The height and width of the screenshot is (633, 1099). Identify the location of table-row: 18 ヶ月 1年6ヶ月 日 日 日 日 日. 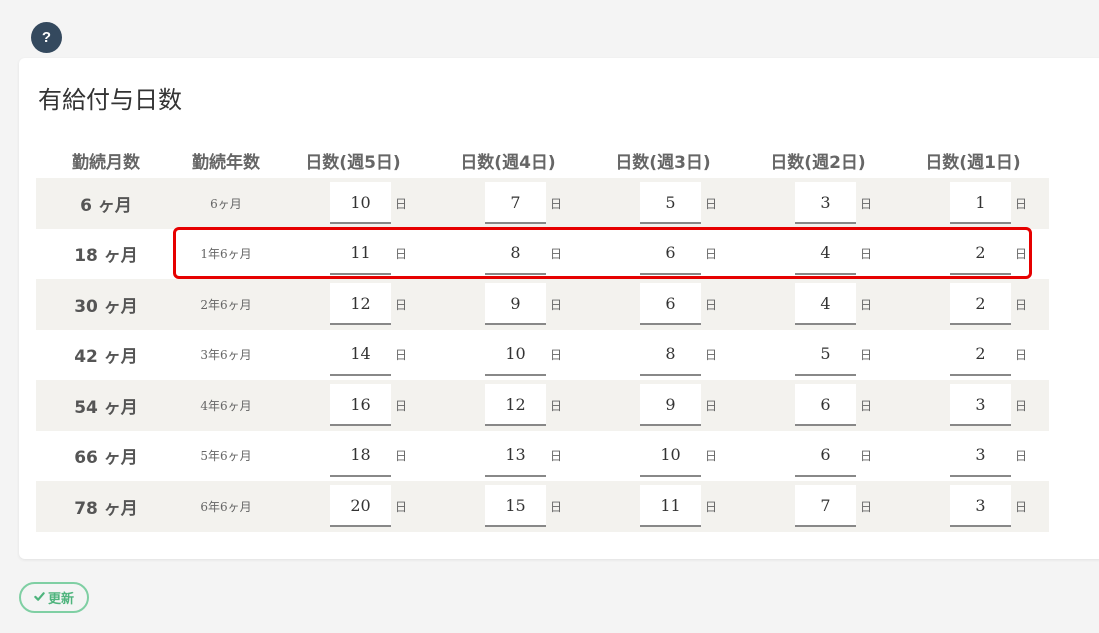
(542, 254).